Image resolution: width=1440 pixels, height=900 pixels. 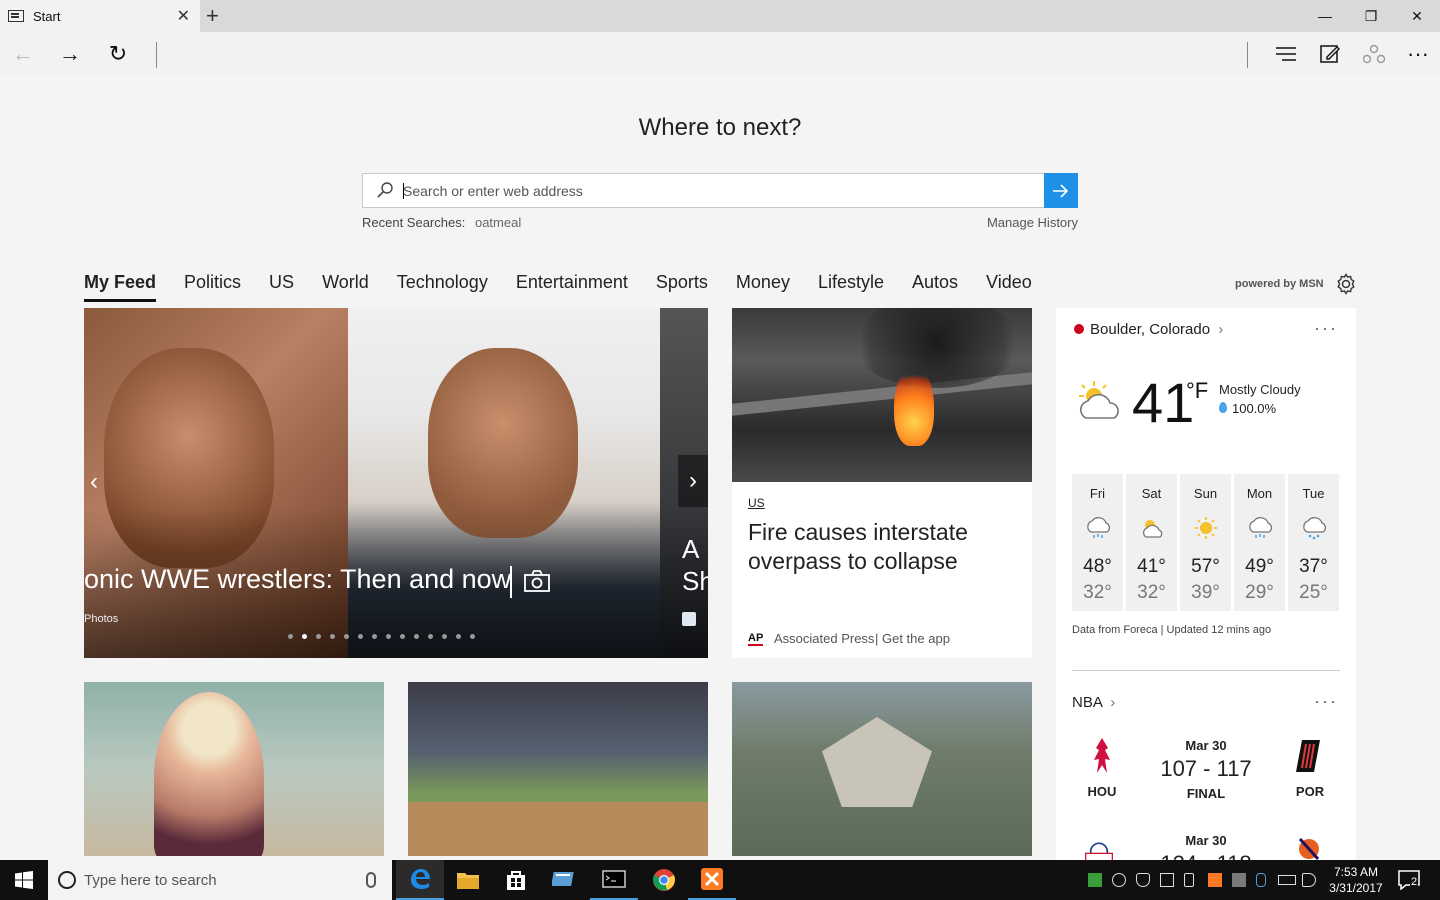 What do you see at coordinates (219, 880) in the screenshot?
I see `taskbar-search-input` at bounding box center [219, 880].